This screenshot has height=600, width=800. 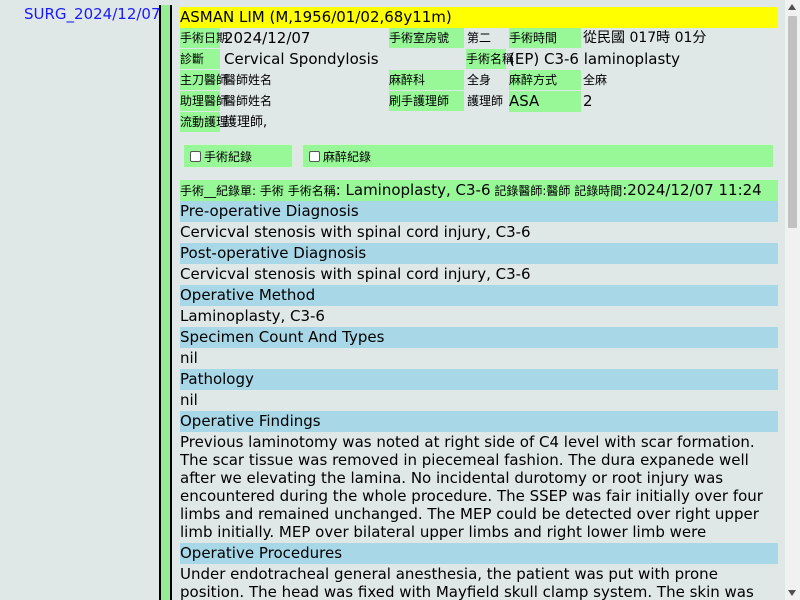 What do you see at coordinates (792, 300) in the screenshot?
I see `vertical-scrollbar` at bounding box center [792, 300].